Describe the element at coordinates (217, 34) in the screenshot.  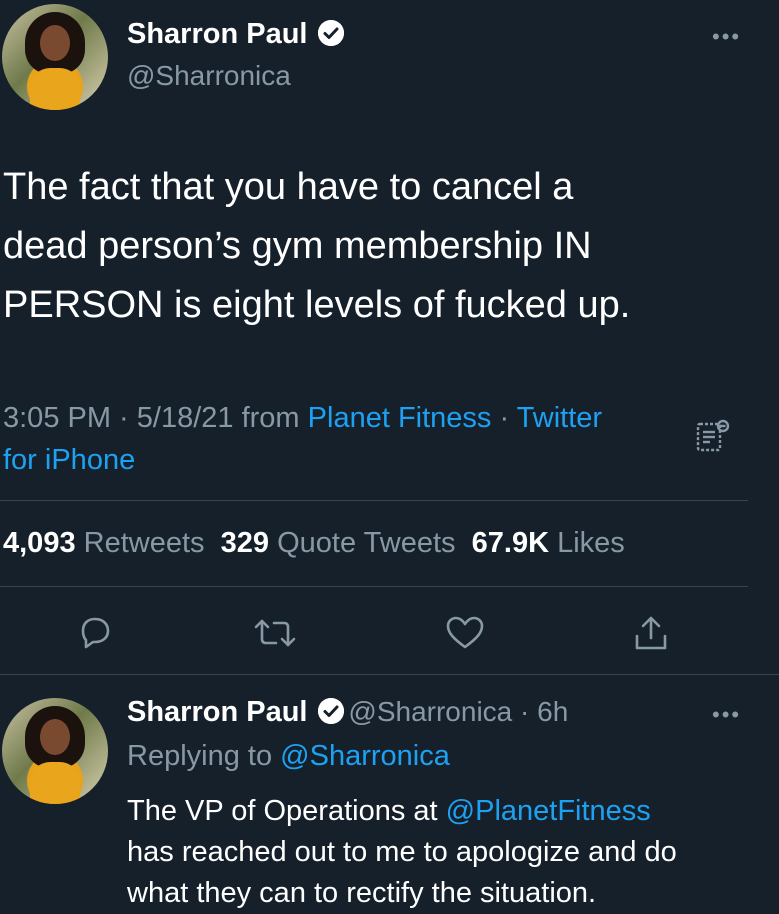
I see `author-name: Sharron Paul` at that location.